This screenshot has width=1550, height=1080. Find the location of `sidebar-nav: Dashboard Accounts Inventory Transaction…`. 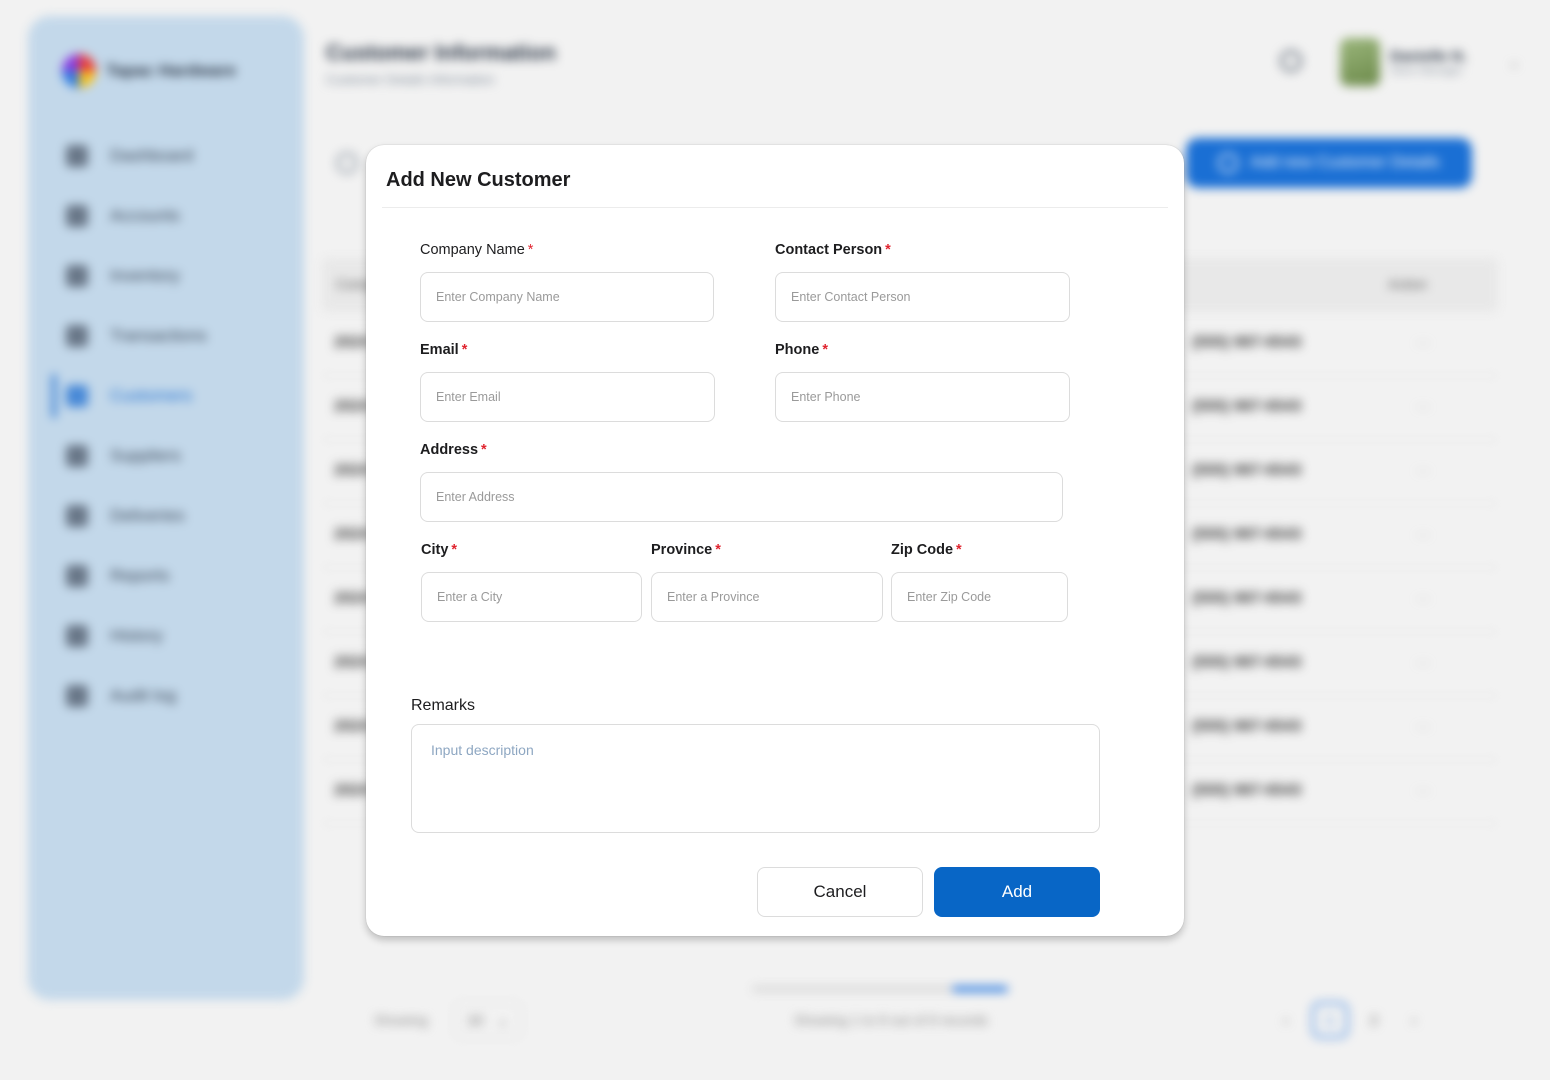

sidebar-nav: Dashboard Accounts Inventory Transaction… is located at coordinates (166, 426).